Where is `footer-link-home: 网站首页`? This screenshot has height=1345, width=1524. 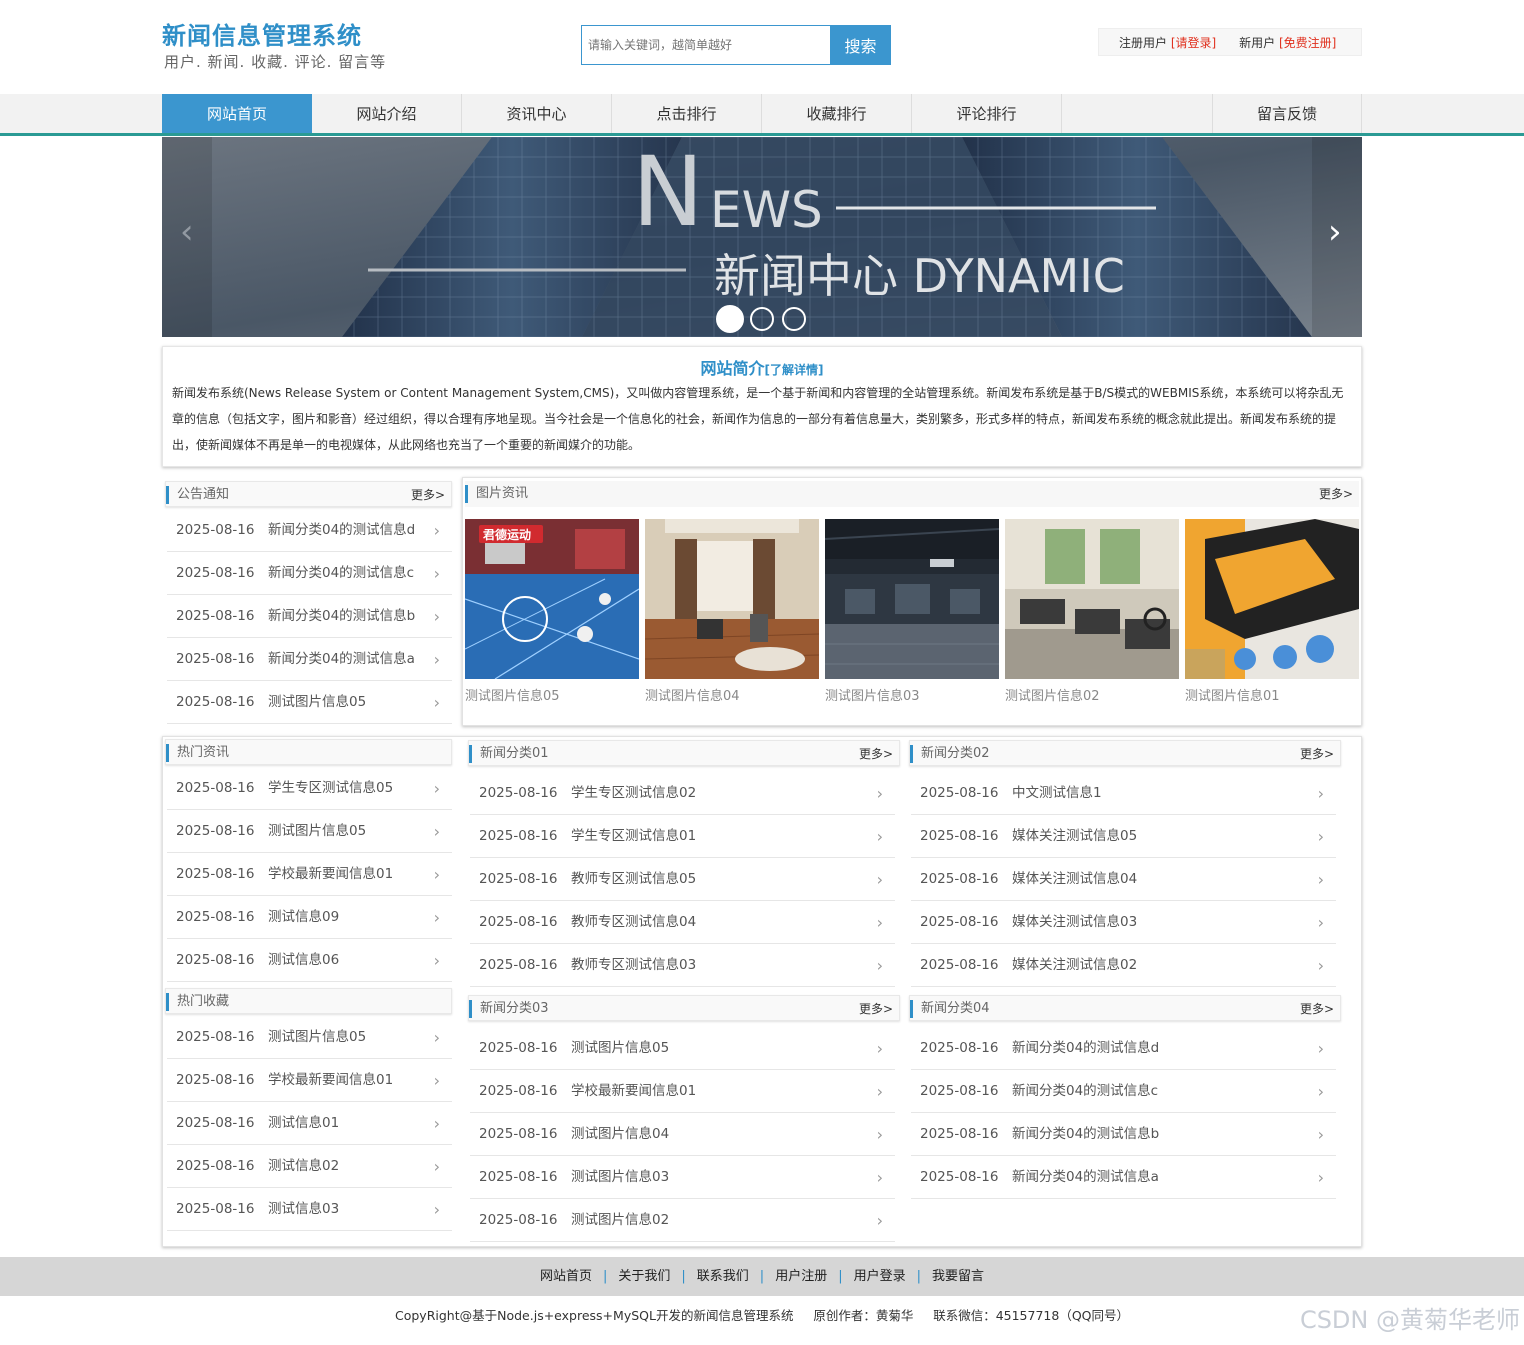
footer-link-home: 网站首页 is located at coordinates (566, 1276).